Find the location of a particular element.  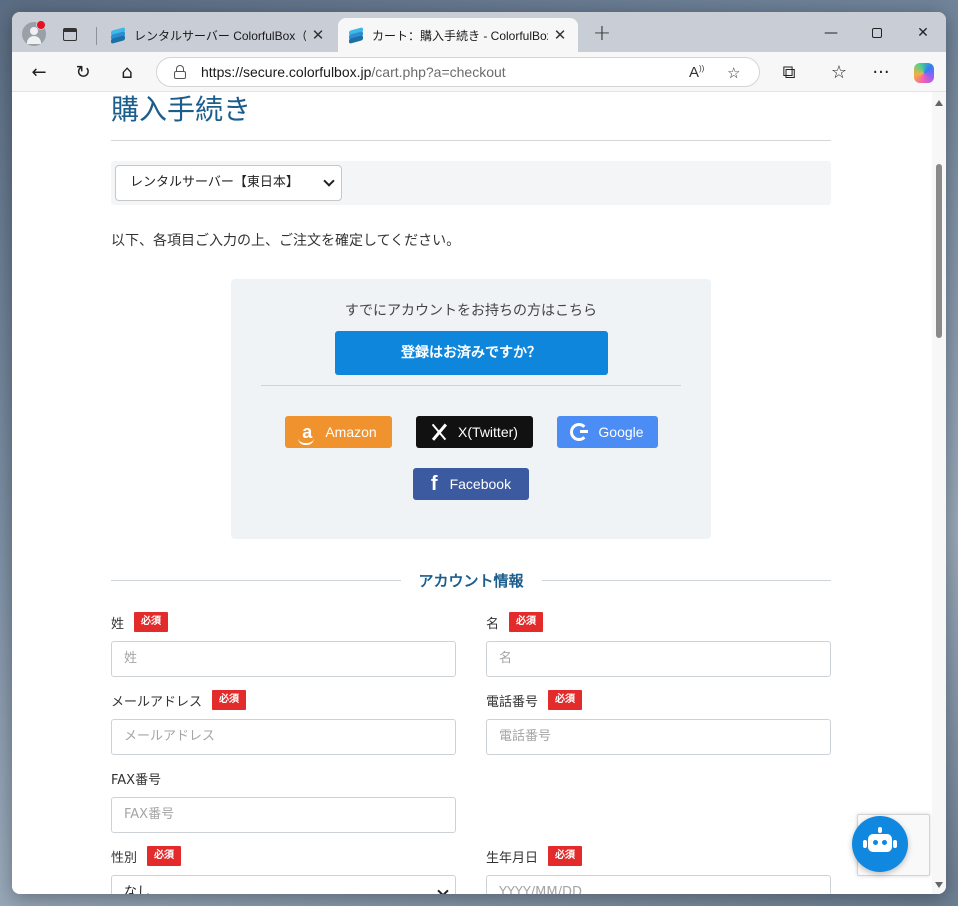

field-label: FAX番号 is located at coordinates (136, 780).